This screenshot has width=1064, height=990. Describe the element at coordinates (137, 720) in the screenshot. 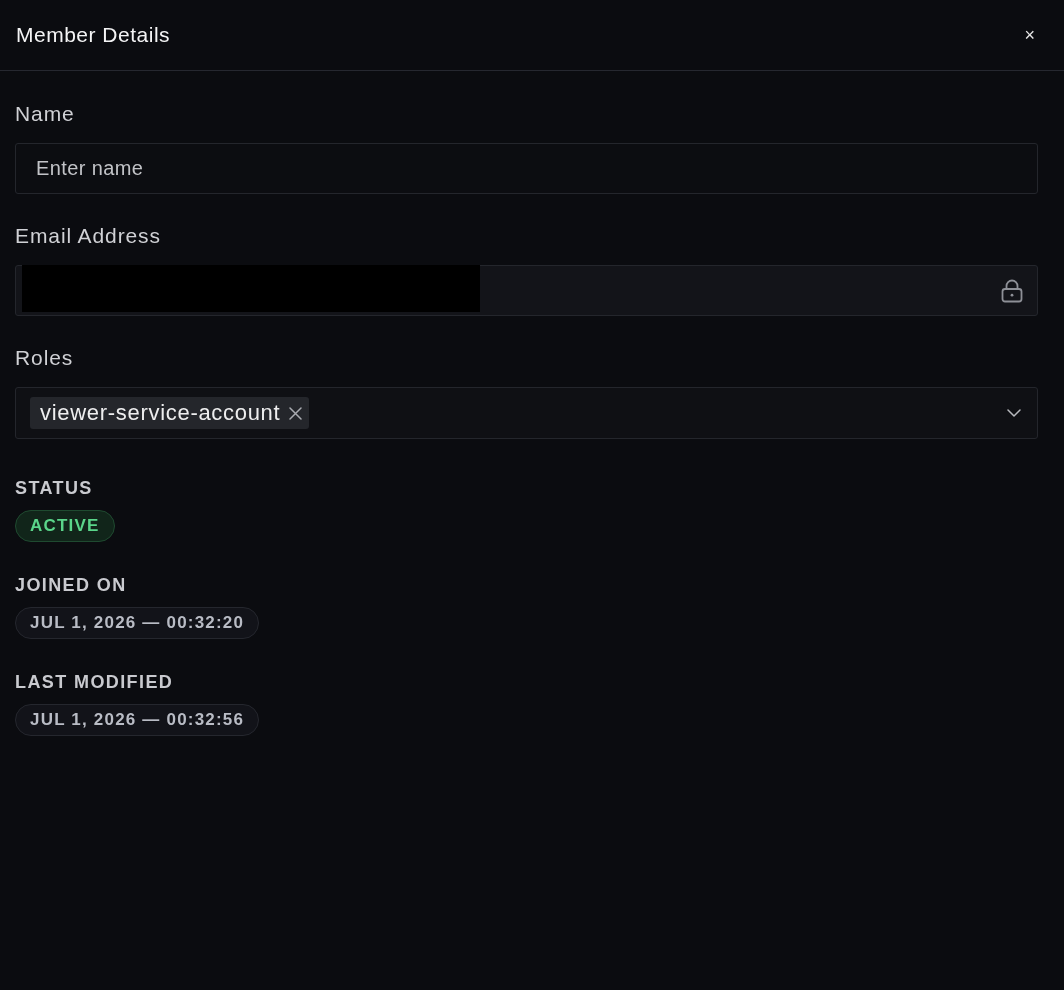

I see `date-badge: JUL 1, 2026 — 00:32:56` at that location.